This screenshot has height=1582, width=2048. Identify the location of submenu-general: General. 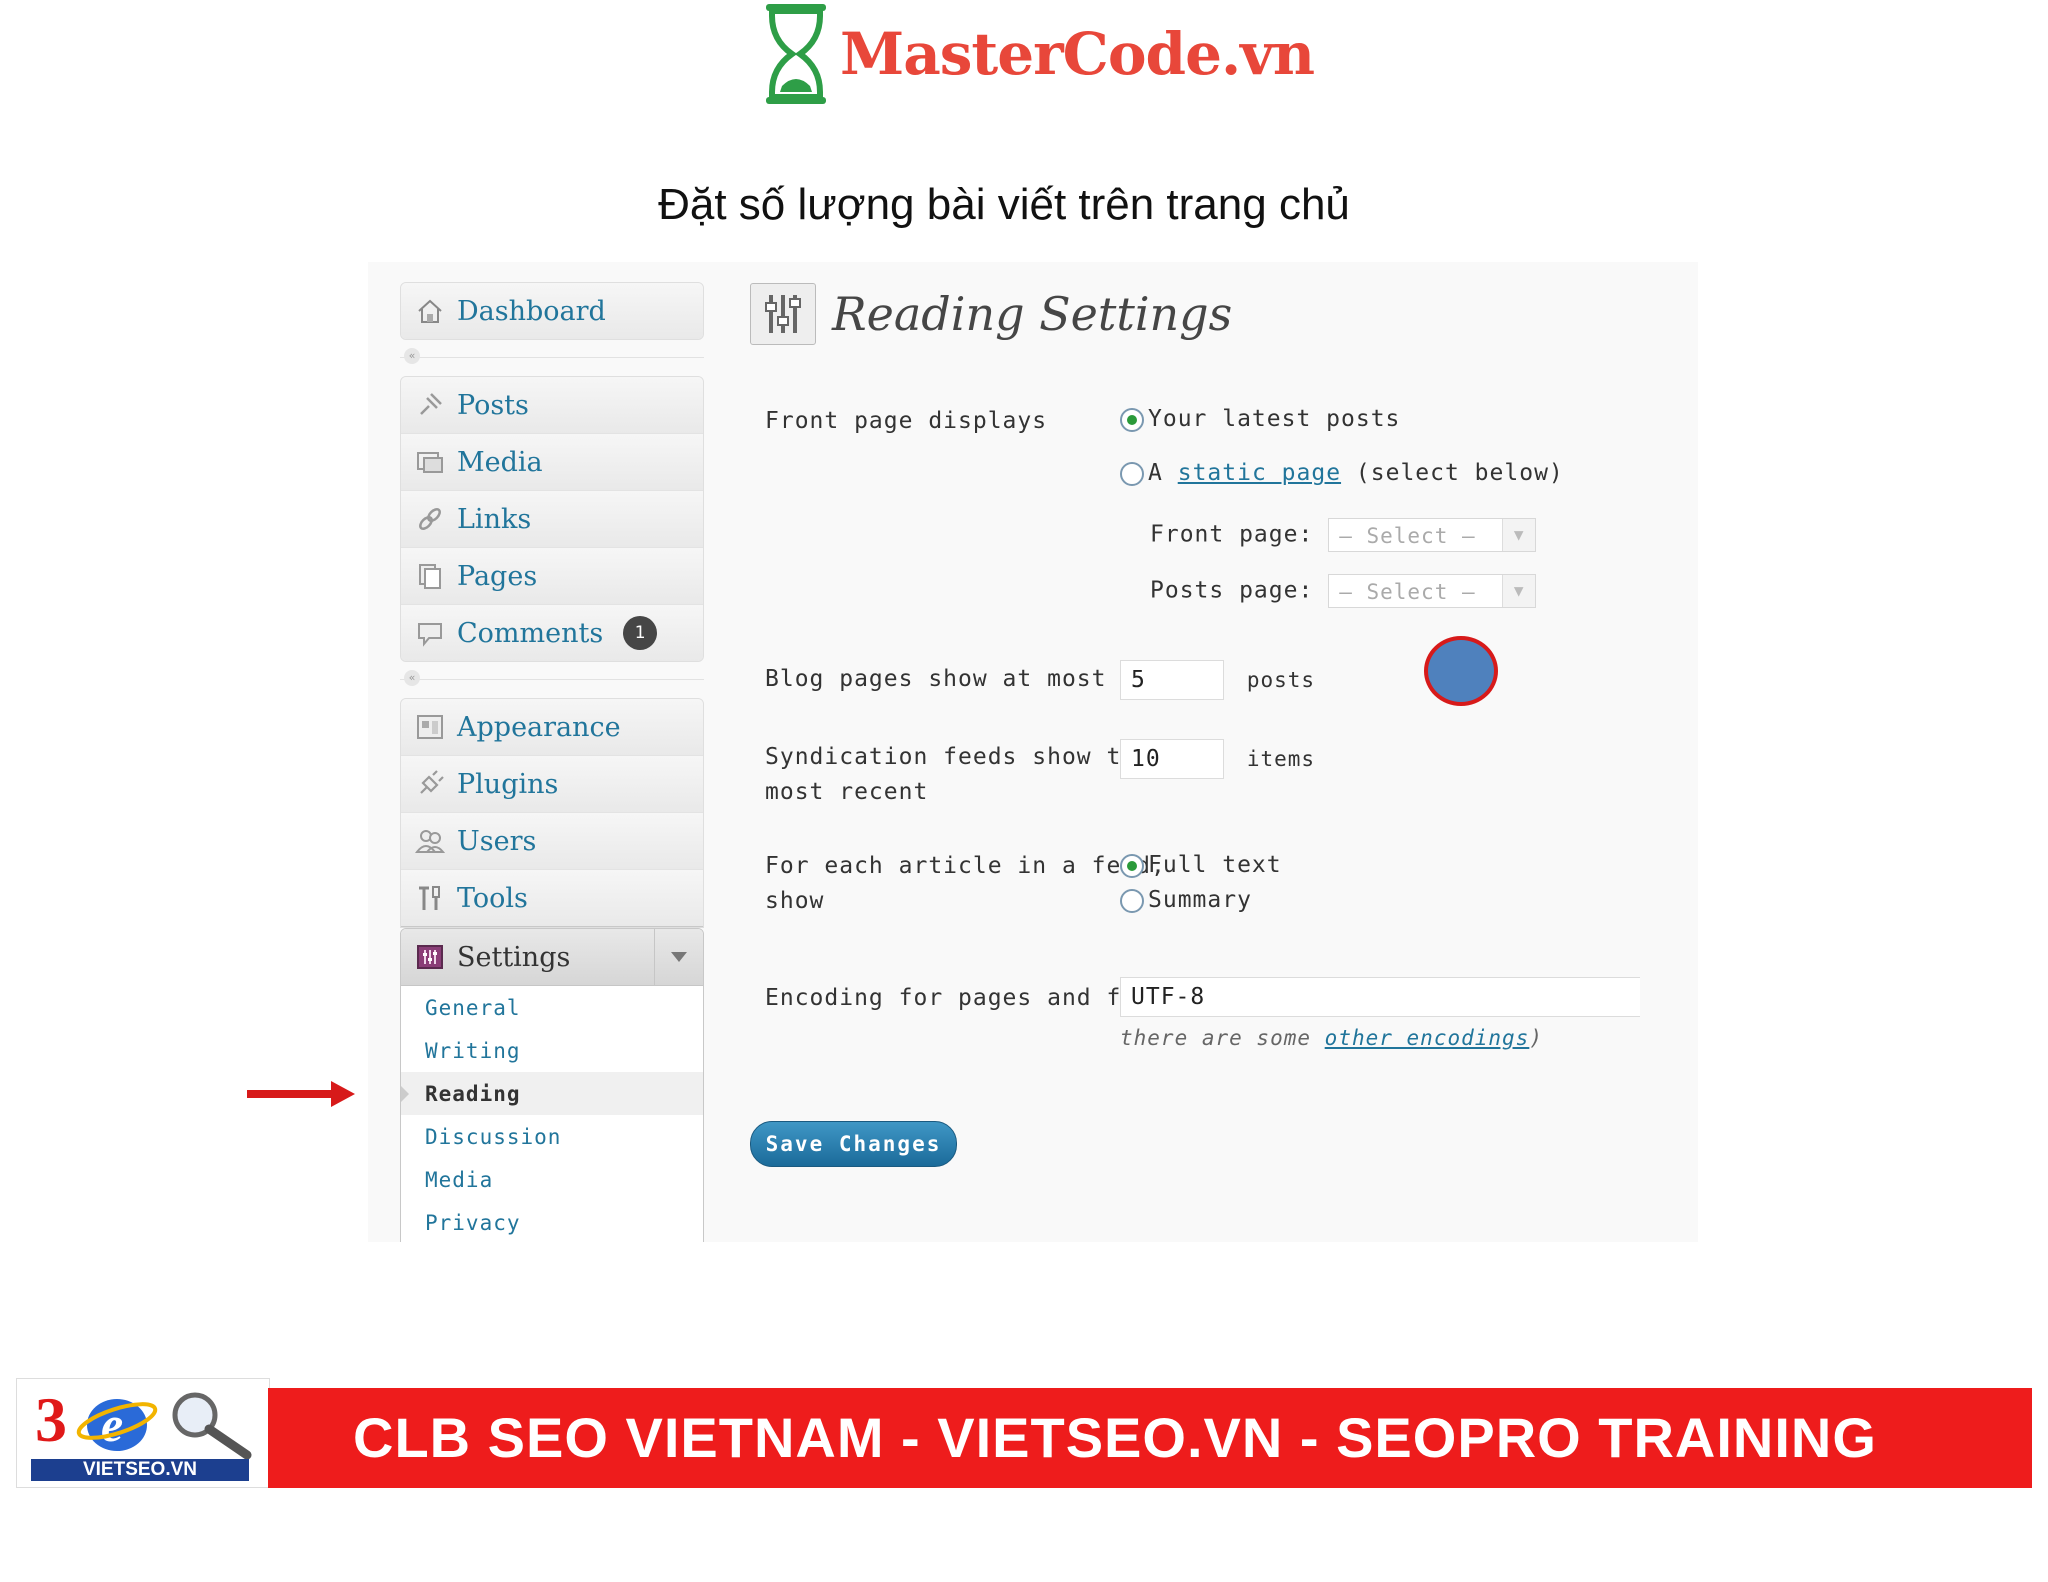
(552, 1007).